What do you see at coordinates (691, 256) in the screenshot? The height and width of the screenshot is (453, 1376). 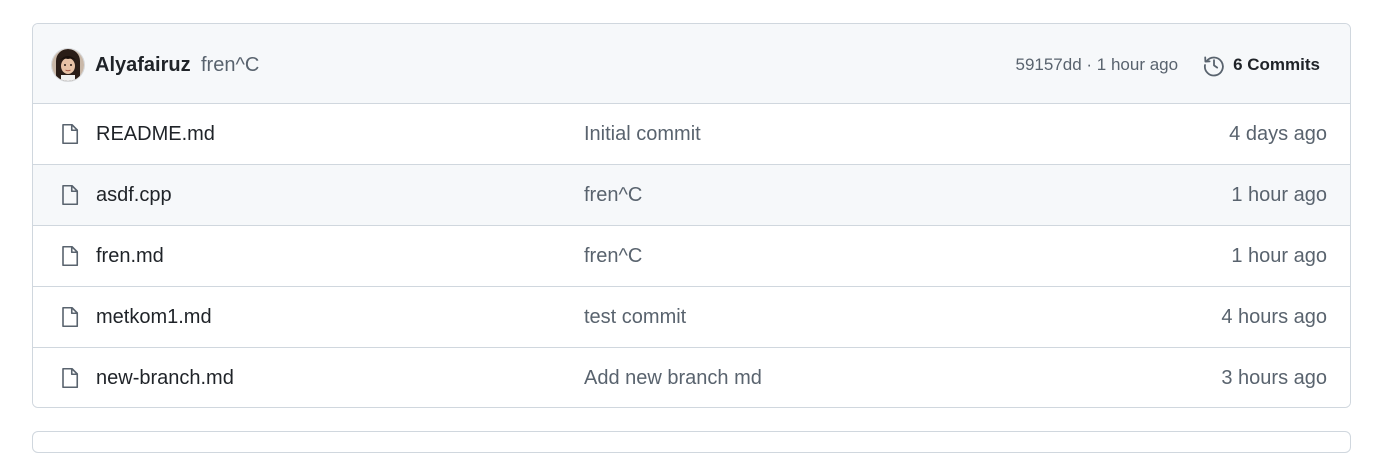 I see `file-row: fren.md fren^C 1 hour ago` at bounding box center [691, 256].